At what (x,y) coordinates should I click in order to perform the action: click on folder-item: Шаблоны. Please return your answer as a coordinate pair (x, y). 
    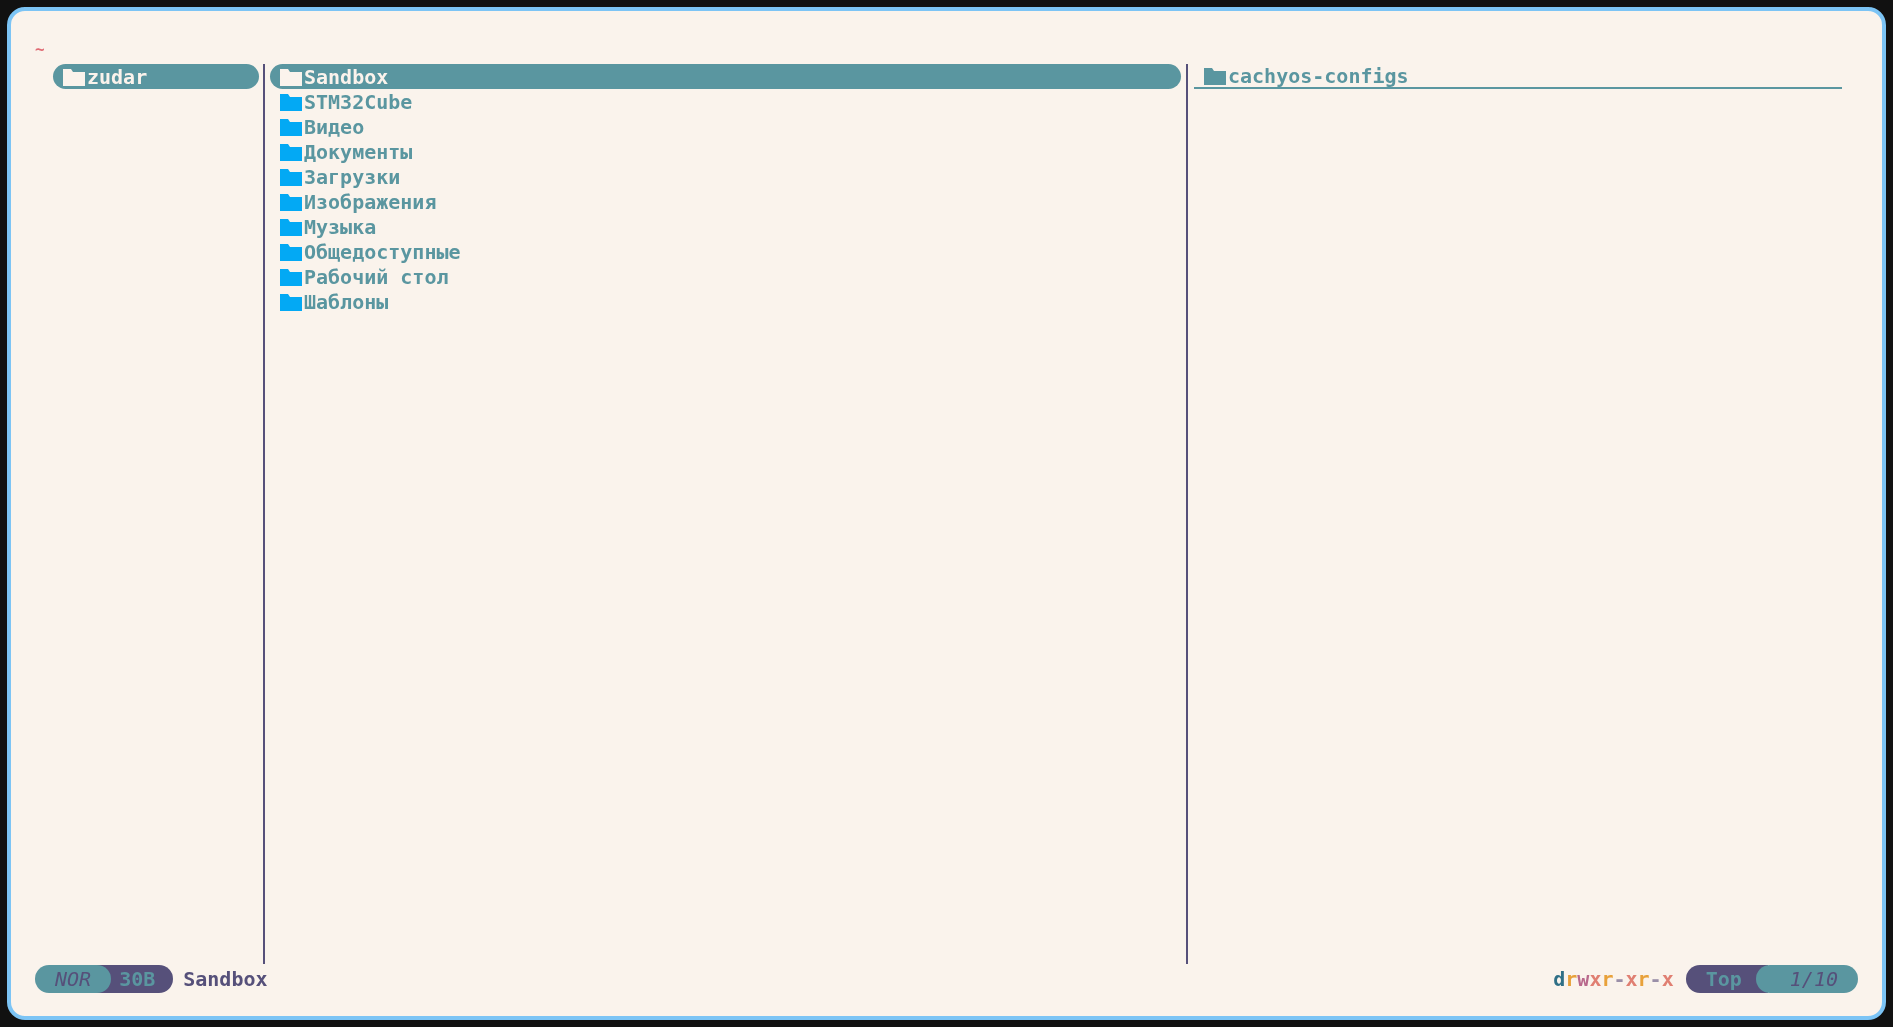
    Looking at the image, I should click on (725, 301).